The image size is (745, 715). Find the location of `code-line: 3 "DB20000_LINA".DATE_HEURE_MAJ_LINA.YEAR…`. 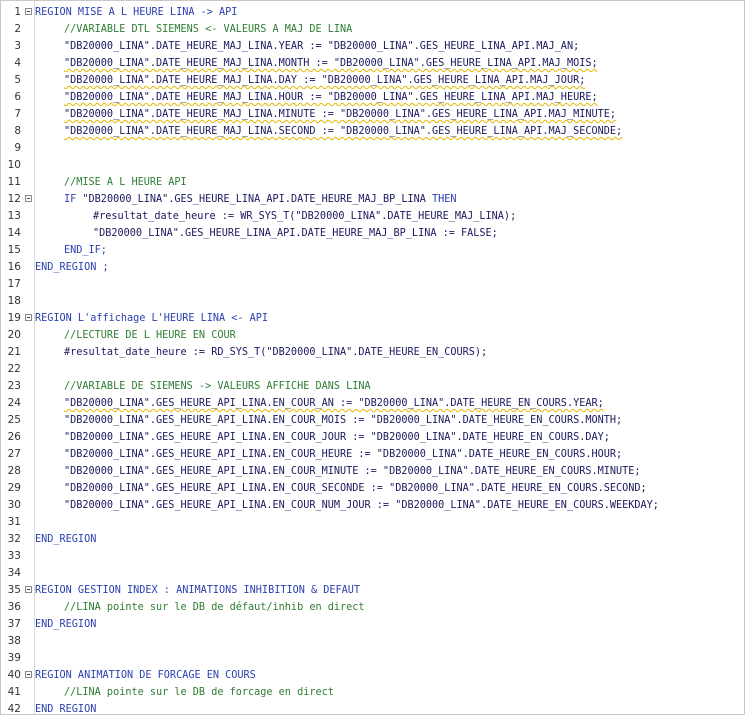

code-line: 3 "DB20000_LINA".DATE_HEURE_MAJ_LINA.YEAR… is located at coordinates (372, 46).